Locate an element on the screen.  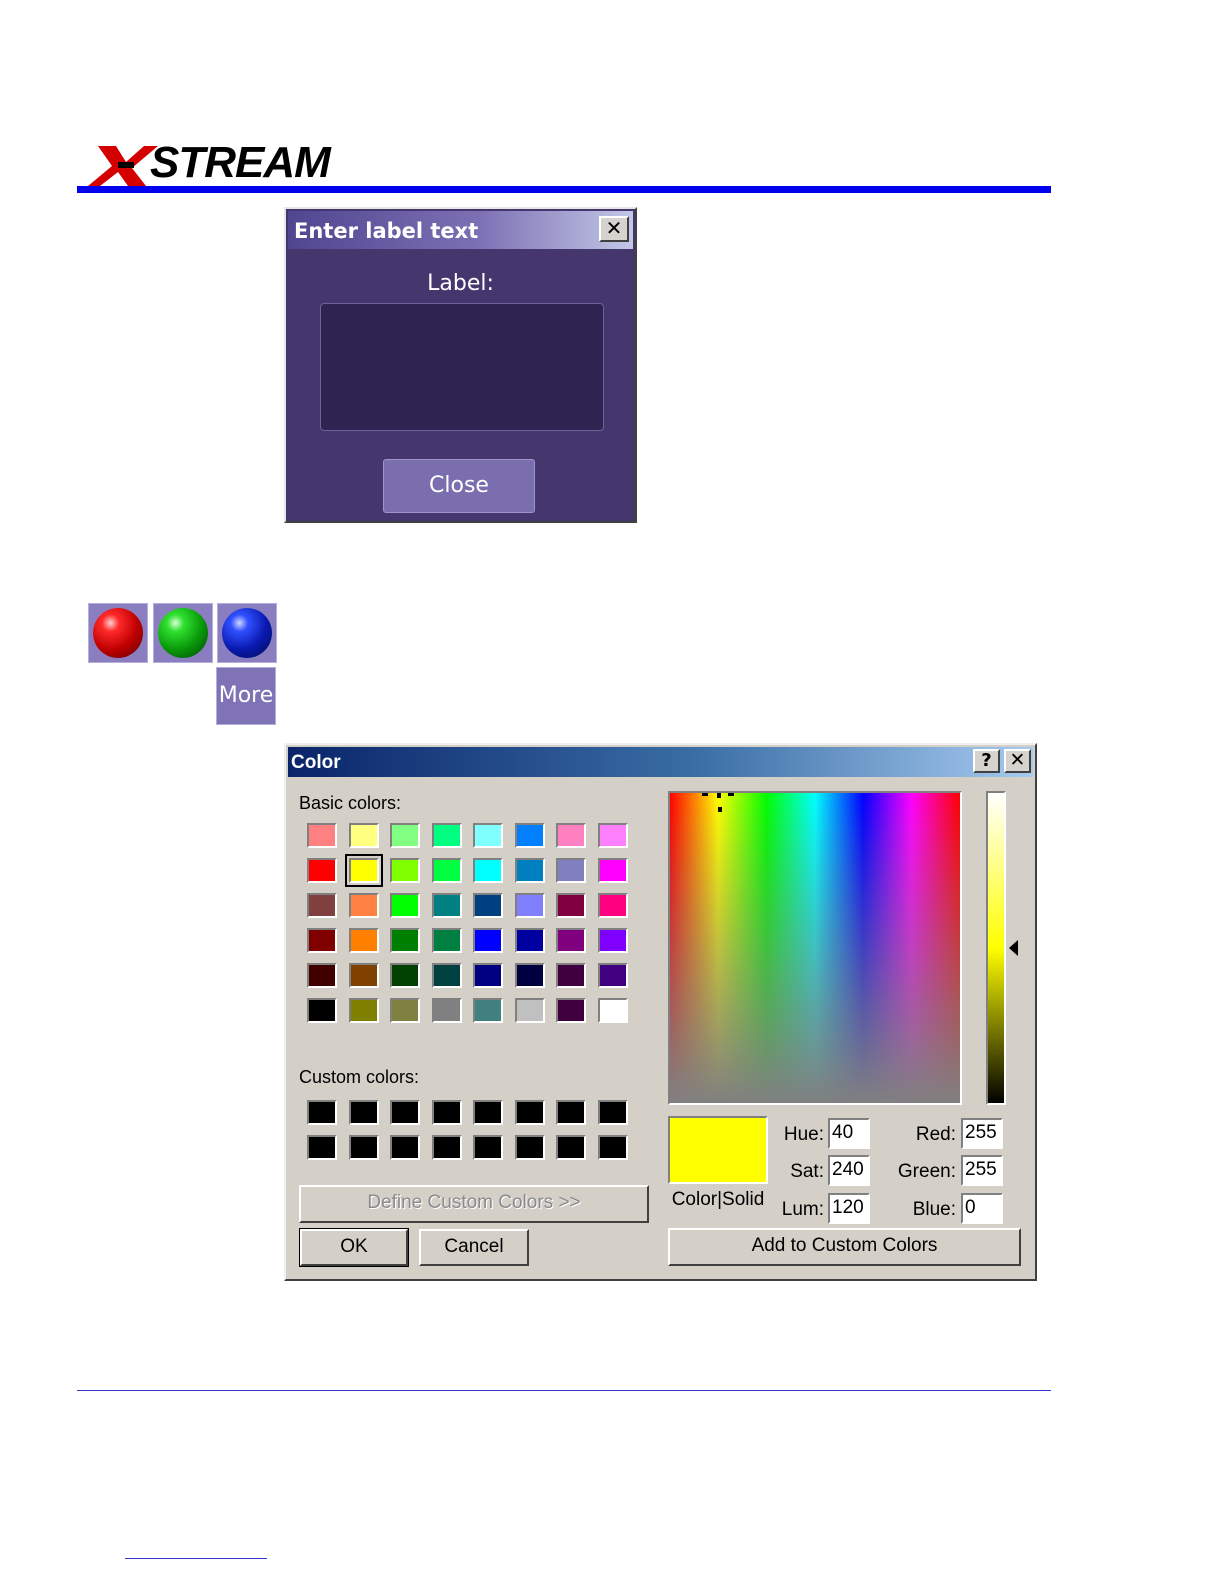
close-button: Close is located at coordinates (459, 486).